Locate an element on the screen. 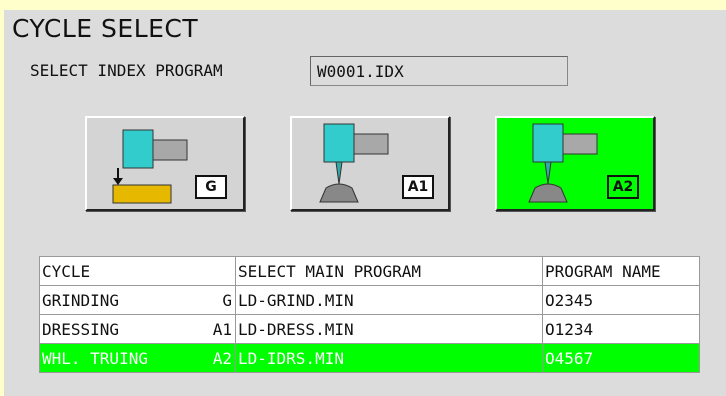  header-cycle: CYCLE is located at coordinates (137, 271).